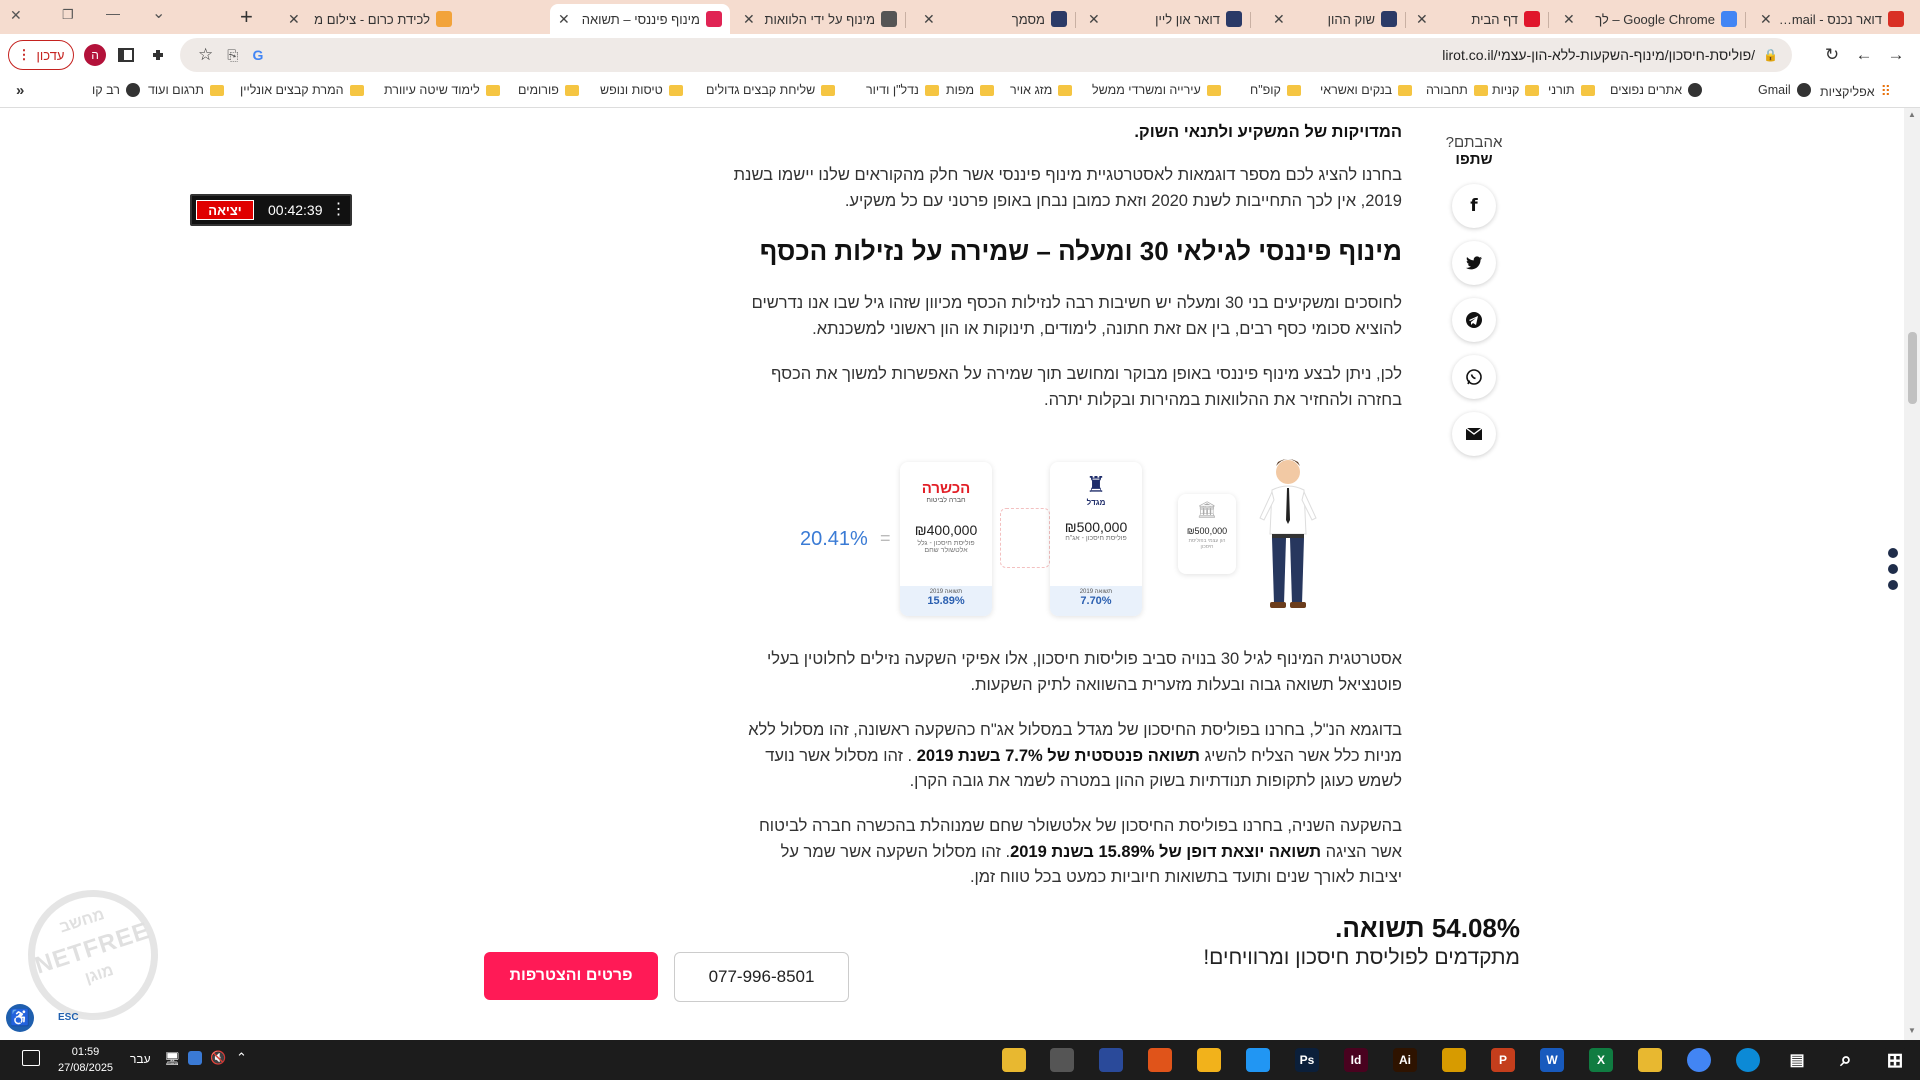 The height and width of the screenshot is (1080, 1920). What do you see at coordinates (1552, 1060) in the screenshot?
I see `word-taskbar-icon: W` at bounding box center [1552, 1060].